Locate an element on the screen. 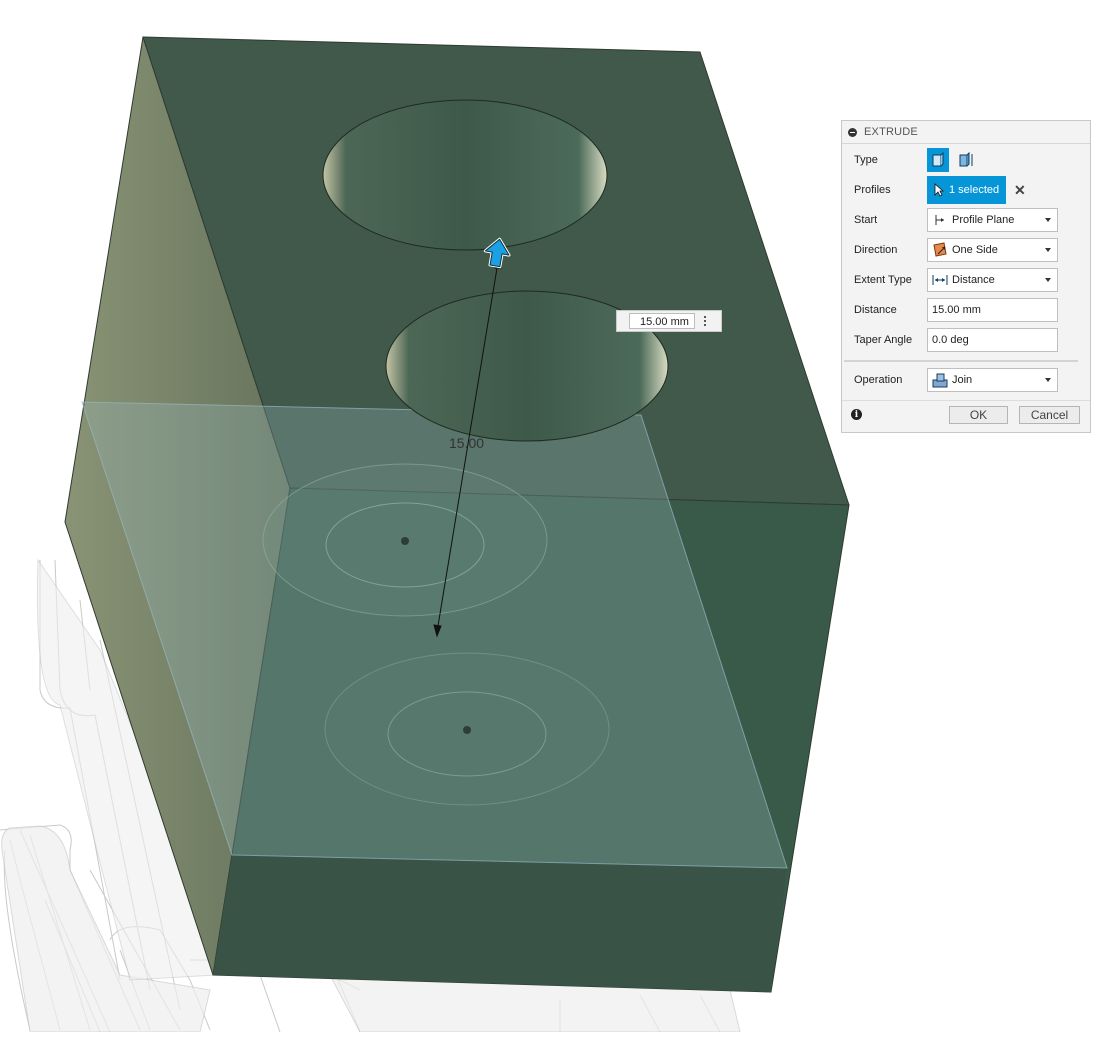 The image size is (1119, 1037). extrude-solid-icon is located at coordinates (938, 159).